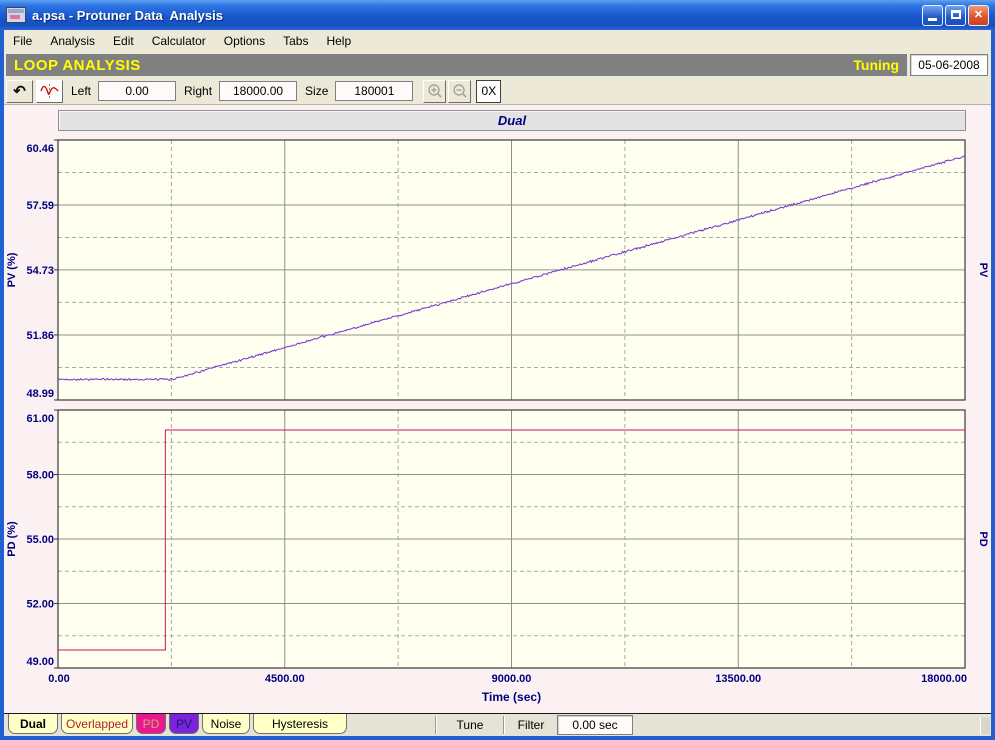  I want to click on tab-pv: PV, so click(184, 724).